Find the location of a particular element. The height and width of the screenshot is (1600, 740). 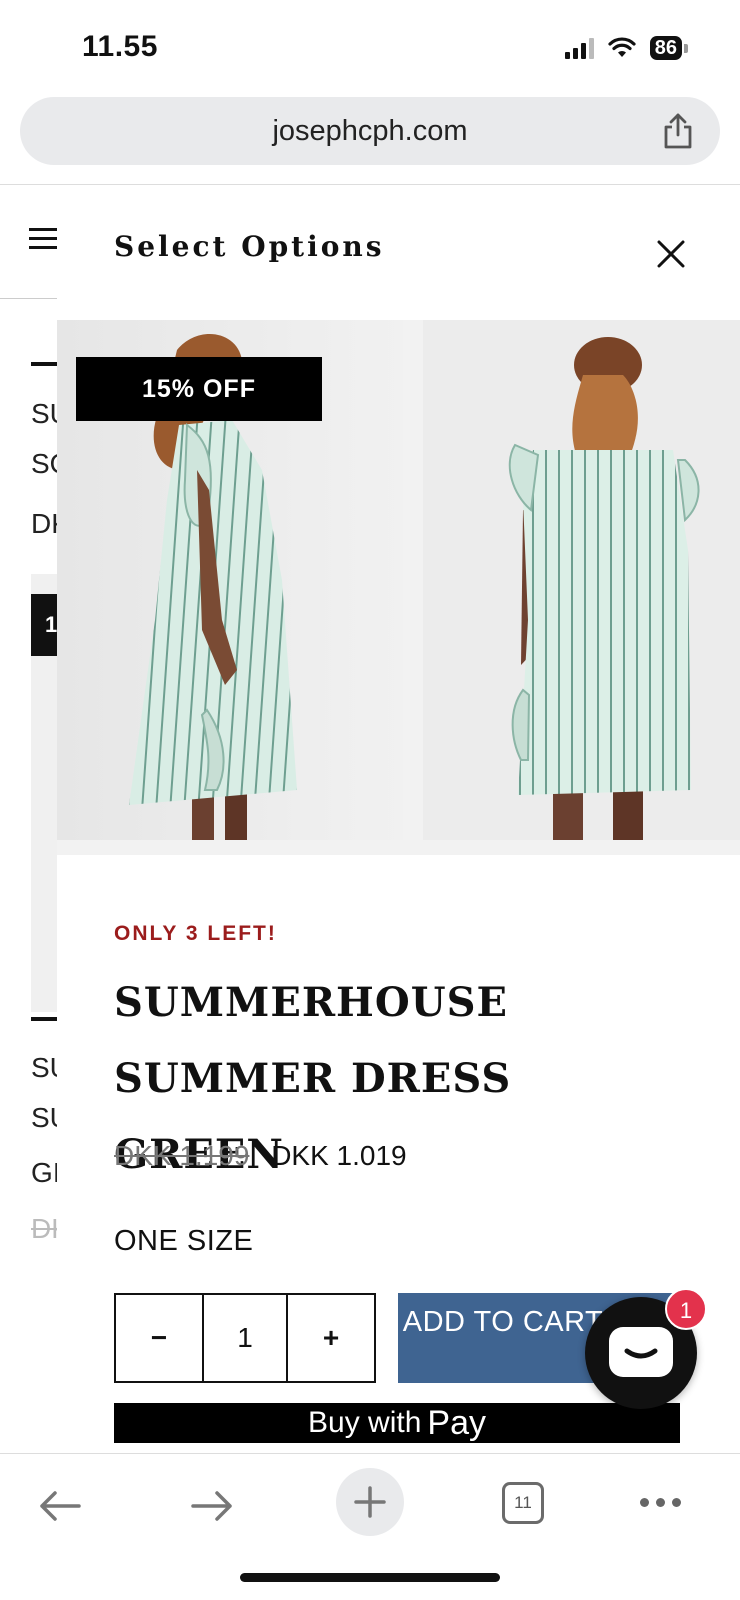

sale-price: DKK 1.019 is located at coordinates (339, 1155).